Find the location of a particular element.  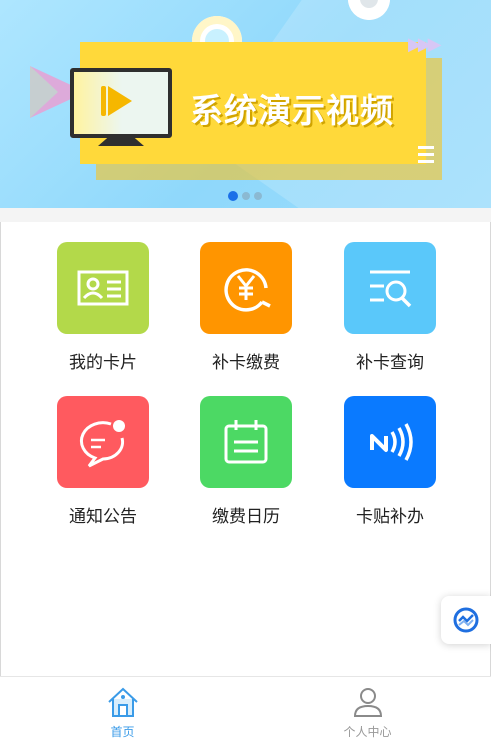

menu-item-label: 补卡查询 is located at coordinates (390, 363).